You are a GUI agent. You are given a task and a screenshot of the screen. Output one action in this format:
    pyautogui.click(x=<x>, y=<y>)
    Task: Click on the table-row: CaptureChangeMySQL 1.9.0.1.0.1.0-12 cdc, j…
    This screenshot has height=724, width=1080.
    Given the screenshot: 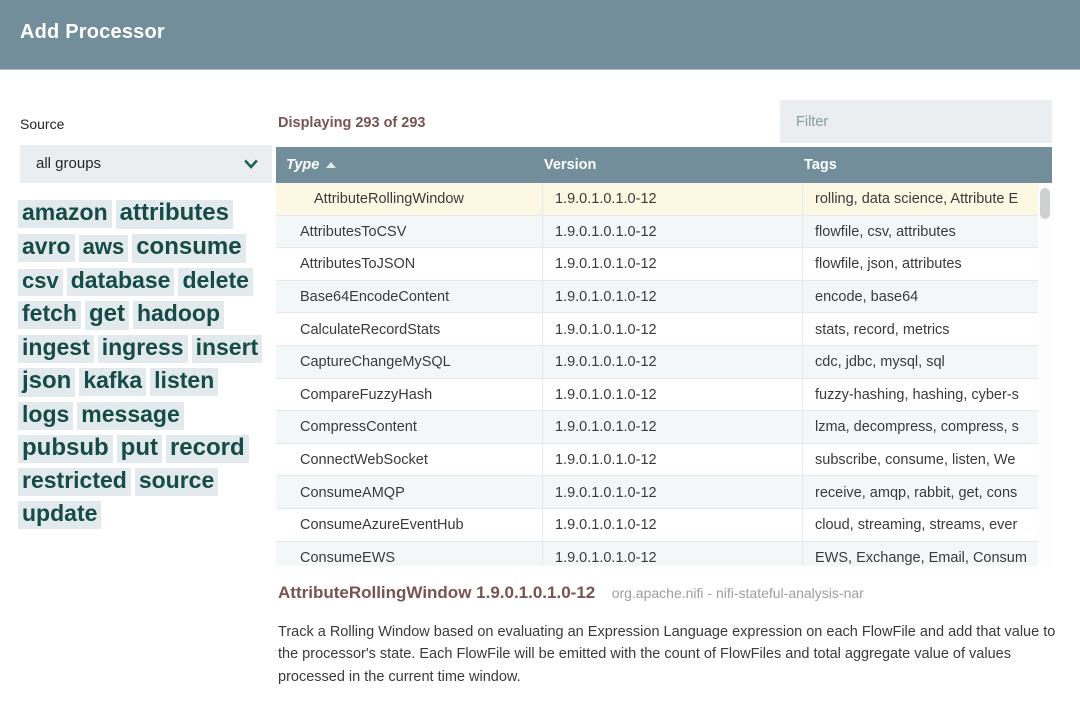 What is the action you would take?
    pyautogui.click(x=664, y=362)
    